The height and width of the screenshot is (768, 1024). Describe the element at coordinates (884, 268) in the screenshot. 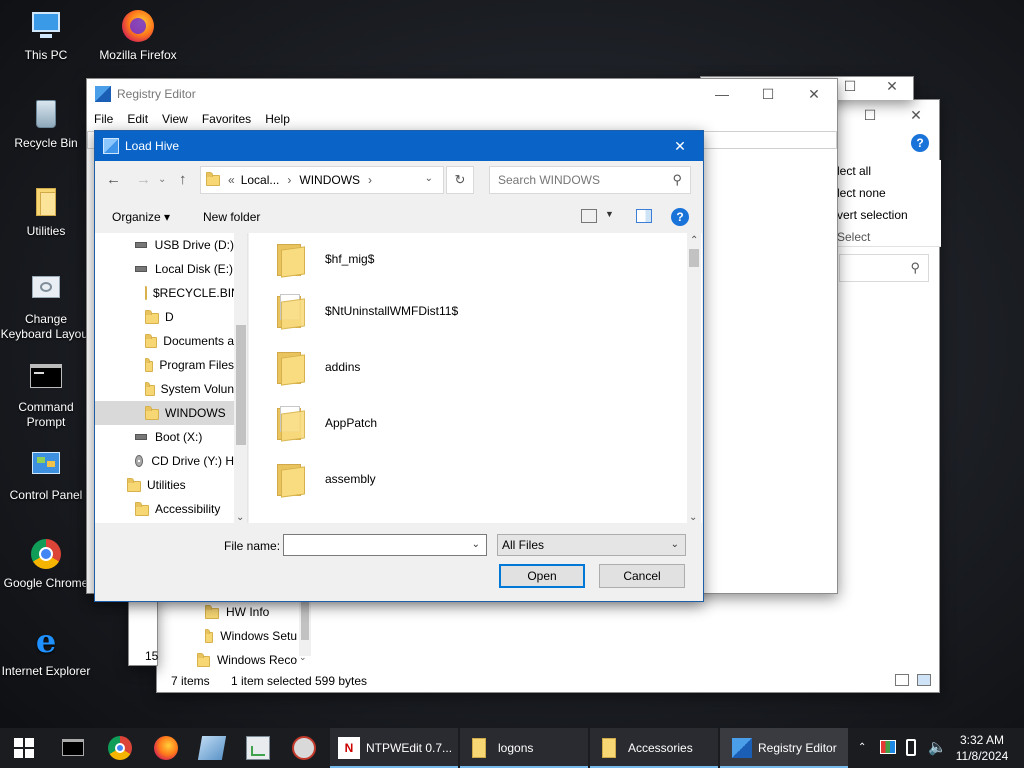

I see `explorer-search-box: ⚲` at that location.